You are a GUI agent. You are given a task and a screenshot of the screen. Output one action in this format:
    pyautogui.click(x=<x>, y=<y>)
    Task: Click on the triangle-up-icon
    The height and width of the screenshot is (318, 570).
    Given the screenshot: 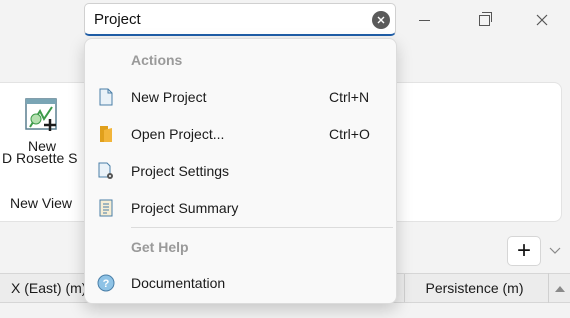 What is the action you would take?
    pyautogui.click(x=559, y=288)
    